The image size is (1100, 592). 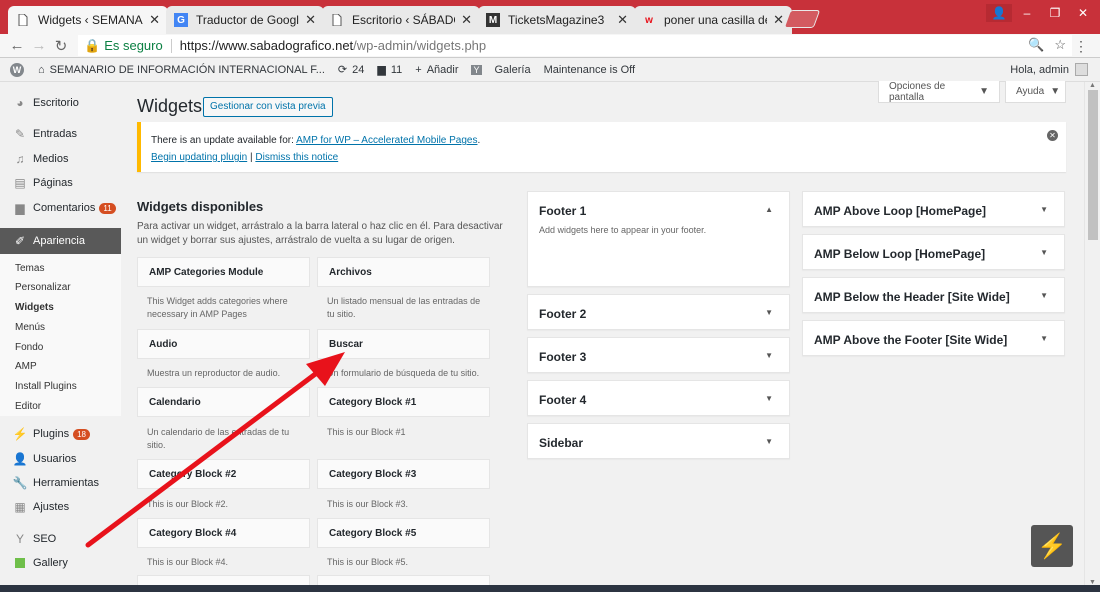 What do you see at coordinates (46, 386) in the screenshot?
I see `submenu-install-plugins: Install Plugins` at bounding box center [46, 386].